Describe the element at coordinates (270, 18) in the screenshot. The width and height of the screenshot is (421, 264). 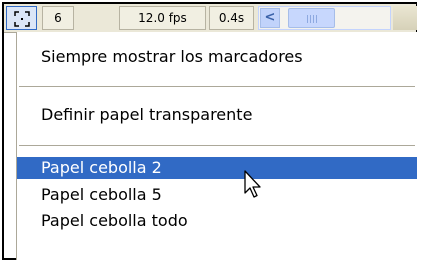
I see `scroll-left-button: <` at that location.